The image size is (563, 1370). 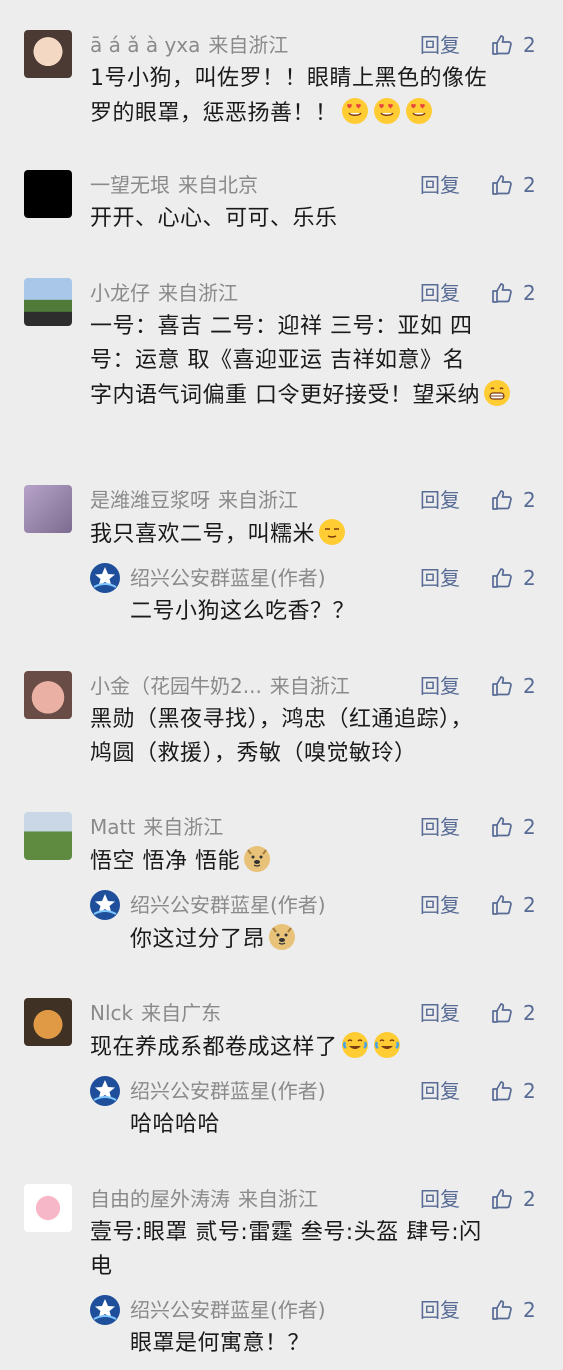 What do you see at coordinates (214, 113) in the screenshot?
I see `comment-line-text: 罗的眼罩，惩恶扬善！！` at bounding box center [214, 113].